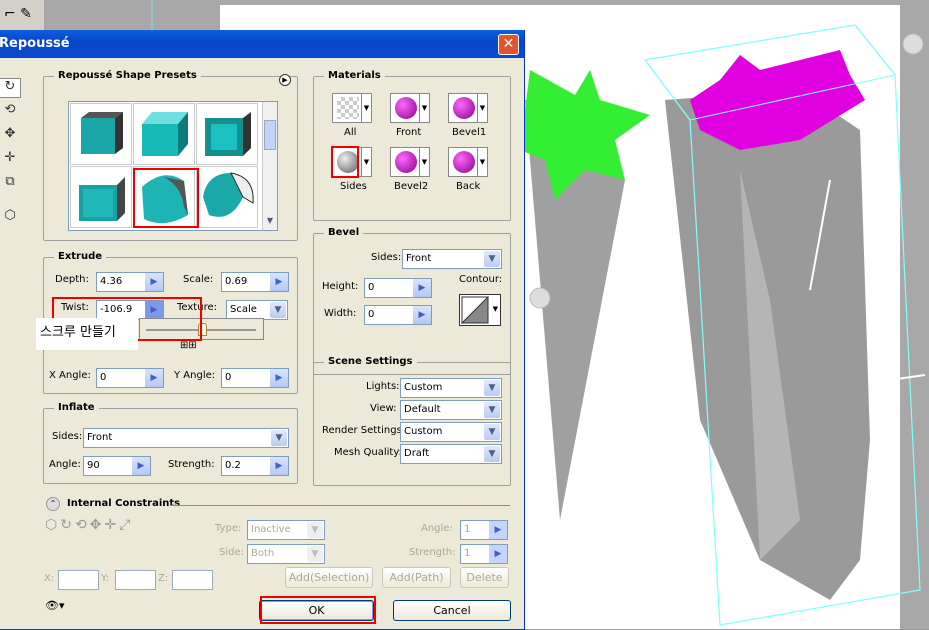 The image size is (929, 630). Describe the element at coordinates (285, 80) in the screenshot. I see `presets-menu-icon: ▶` at that location.